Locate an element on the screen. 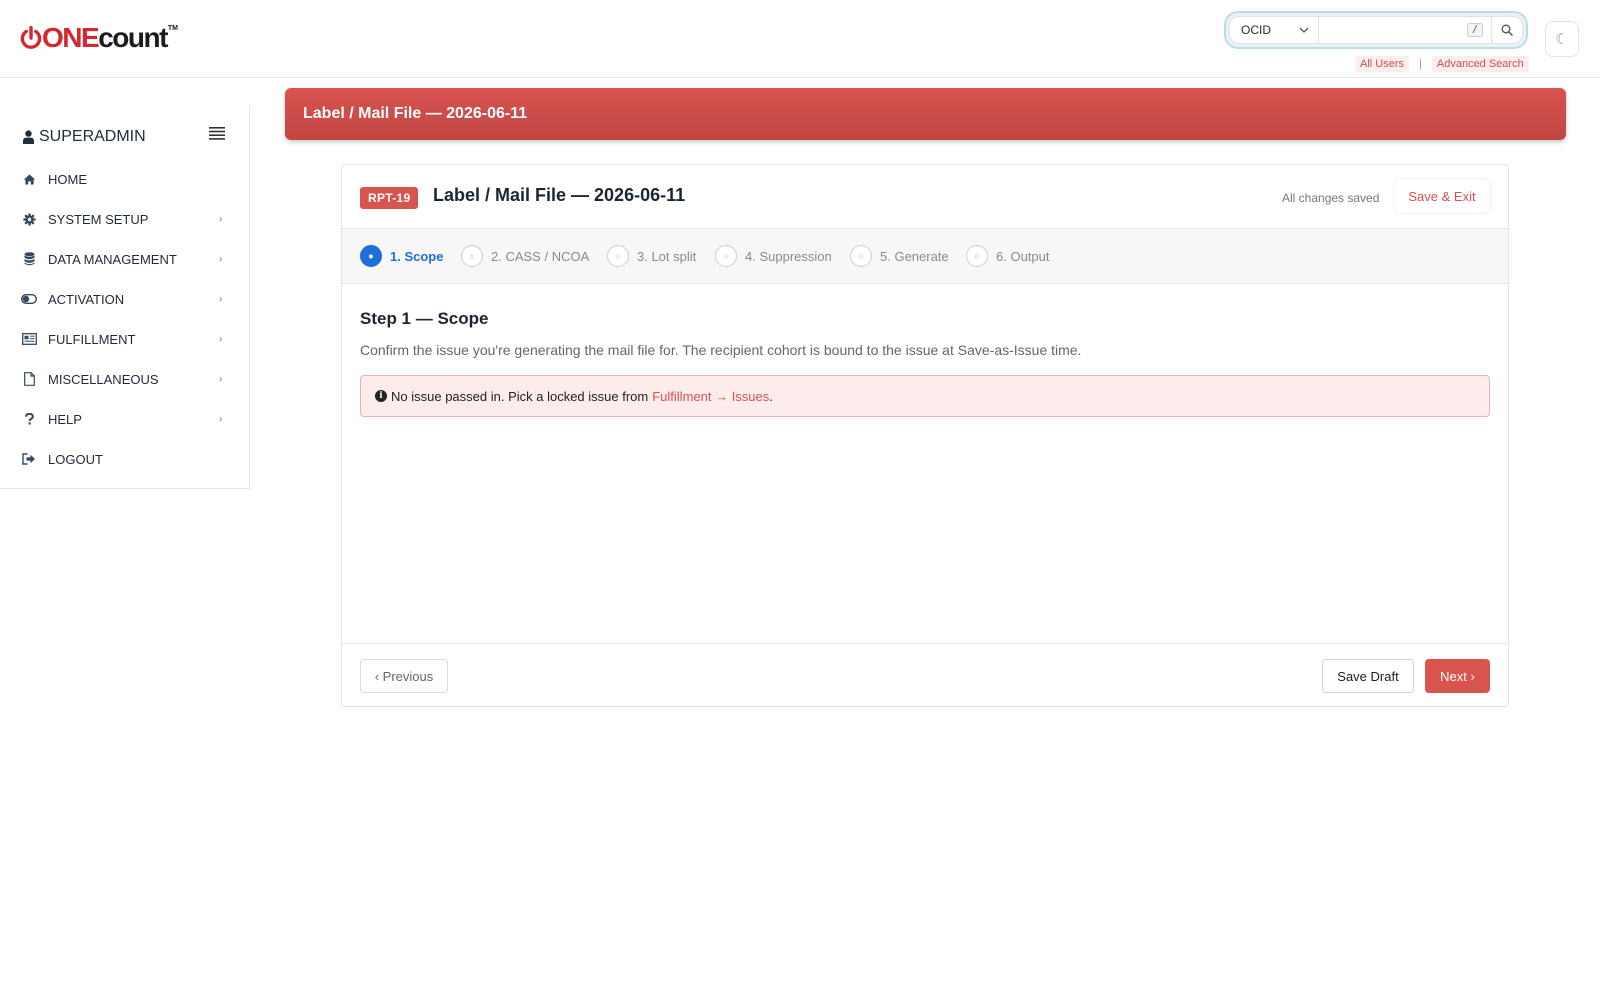  global-search: OCID / is located at coordinates (1376, 30).